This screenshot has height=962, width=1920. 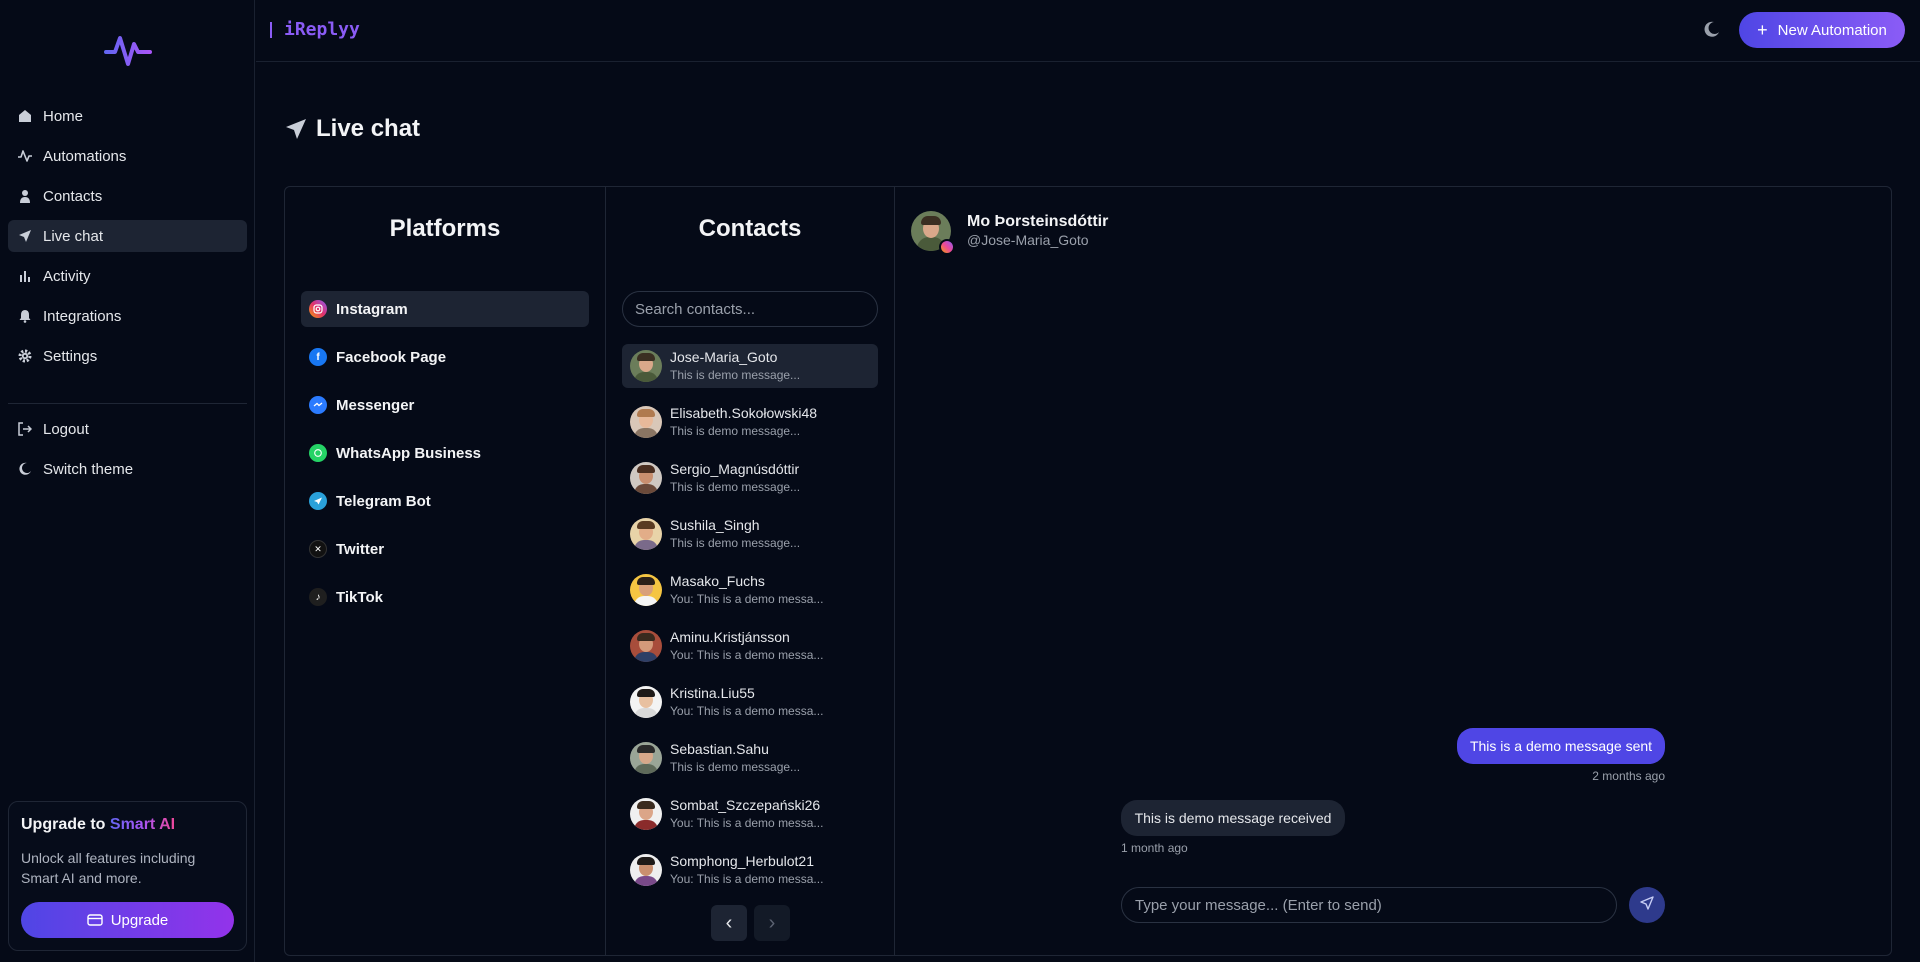 What do you see at coordinates (25, 356) in the screenshot?
I see `gear-icon` at bounding box center [25, 356].